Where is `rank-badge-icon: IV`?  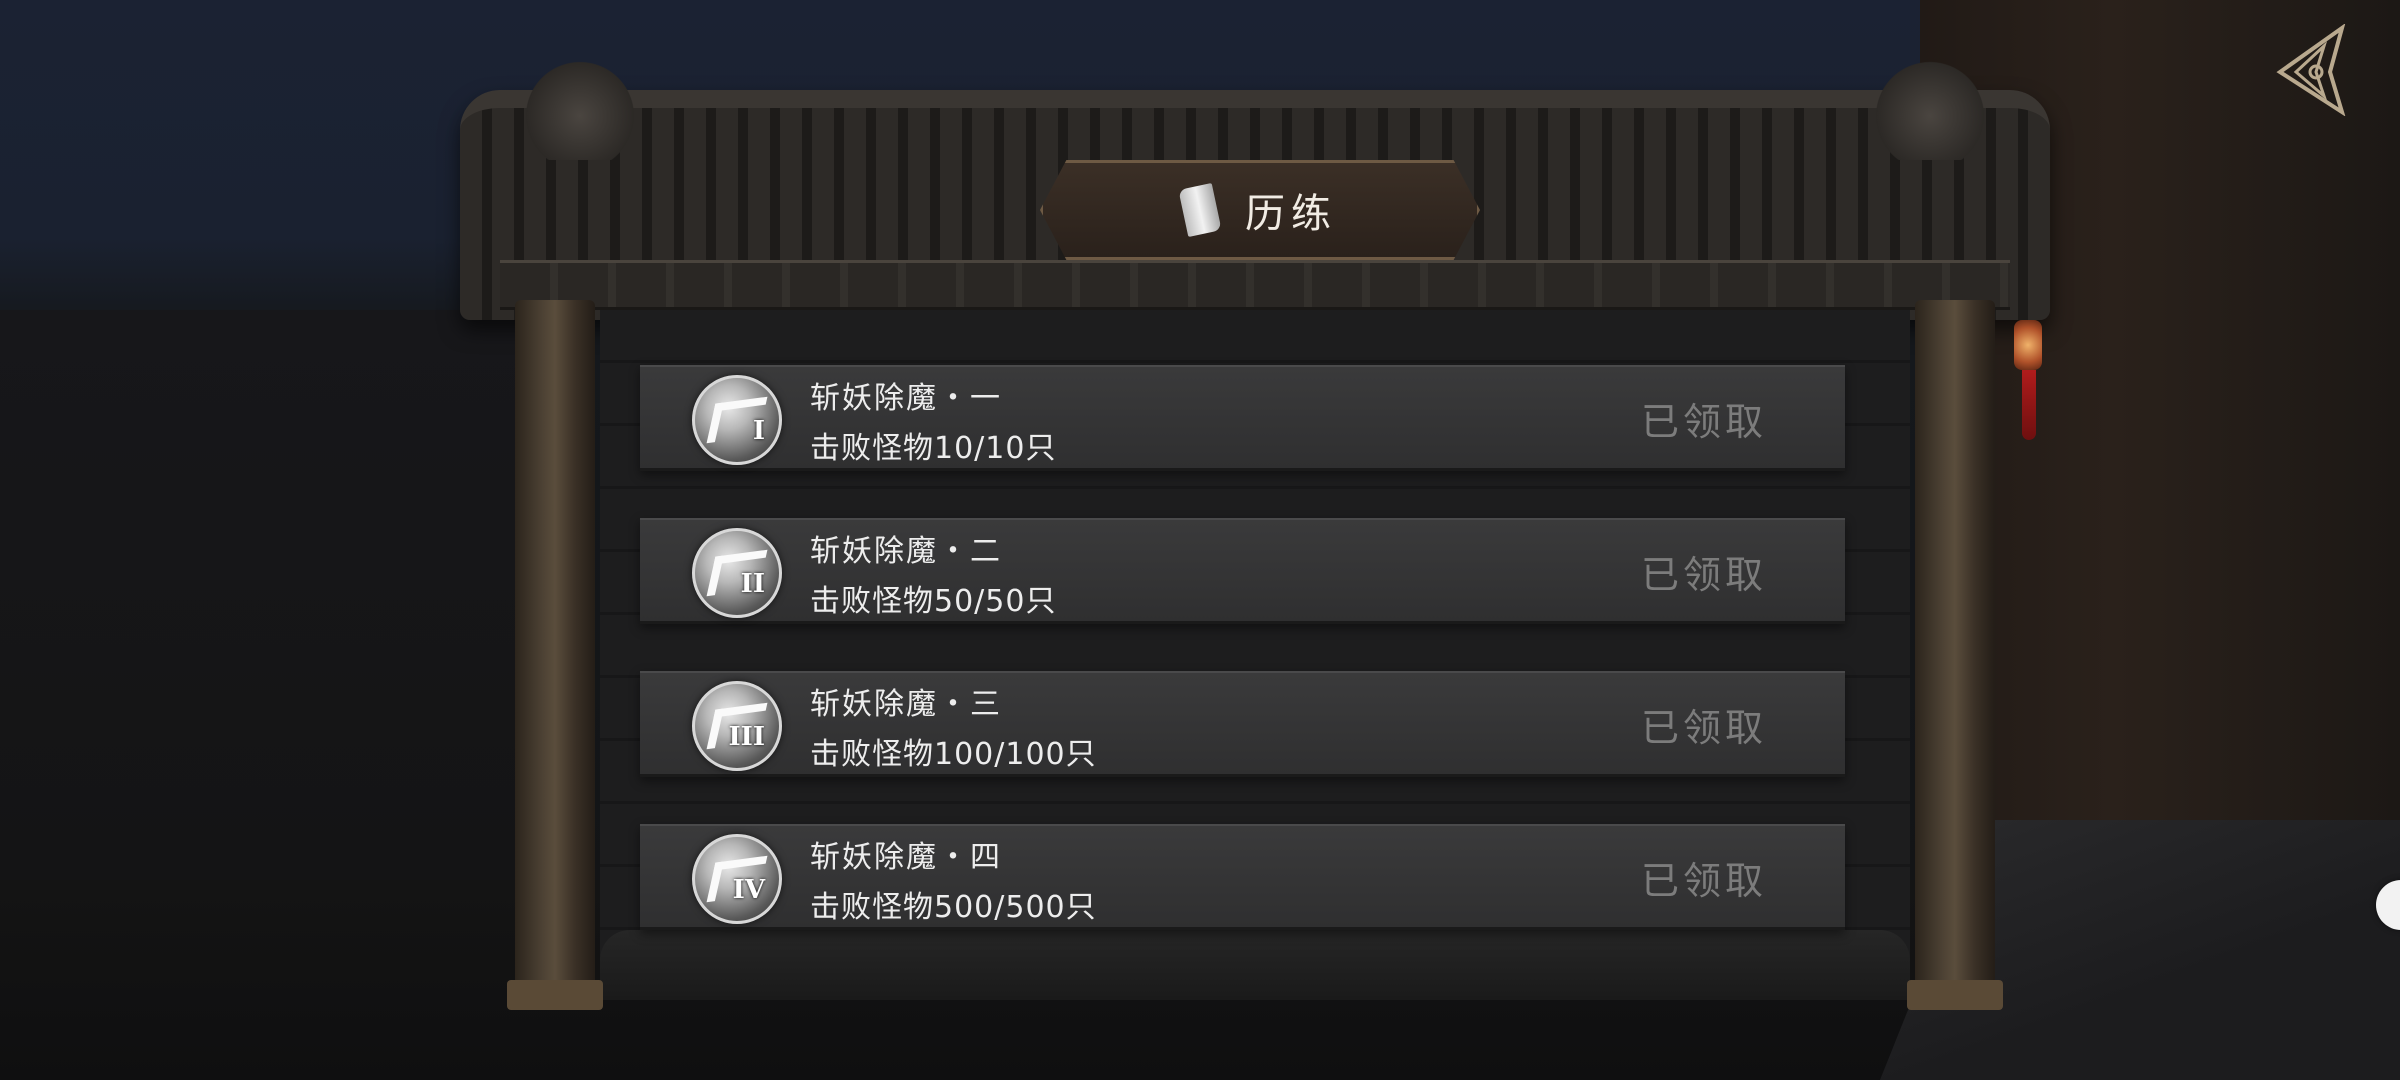 rank-badge-icon: IV is located at coordinates (737, 879).